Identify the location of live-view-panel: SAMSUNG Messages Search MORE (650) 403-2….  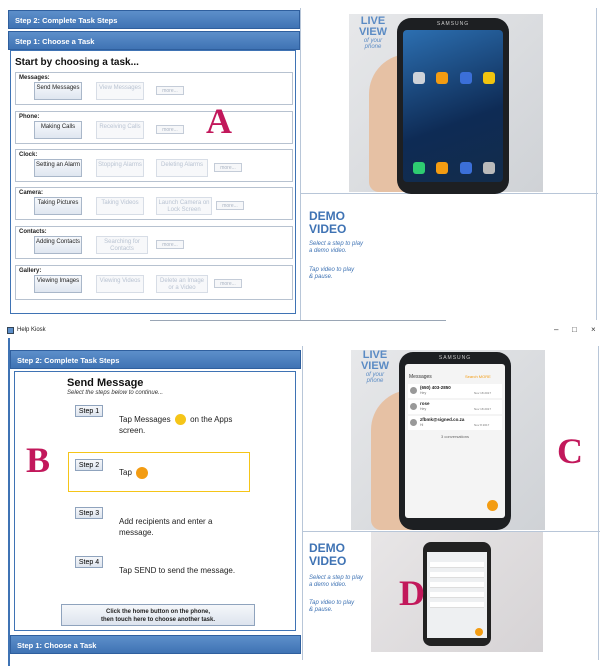
(451, 439).